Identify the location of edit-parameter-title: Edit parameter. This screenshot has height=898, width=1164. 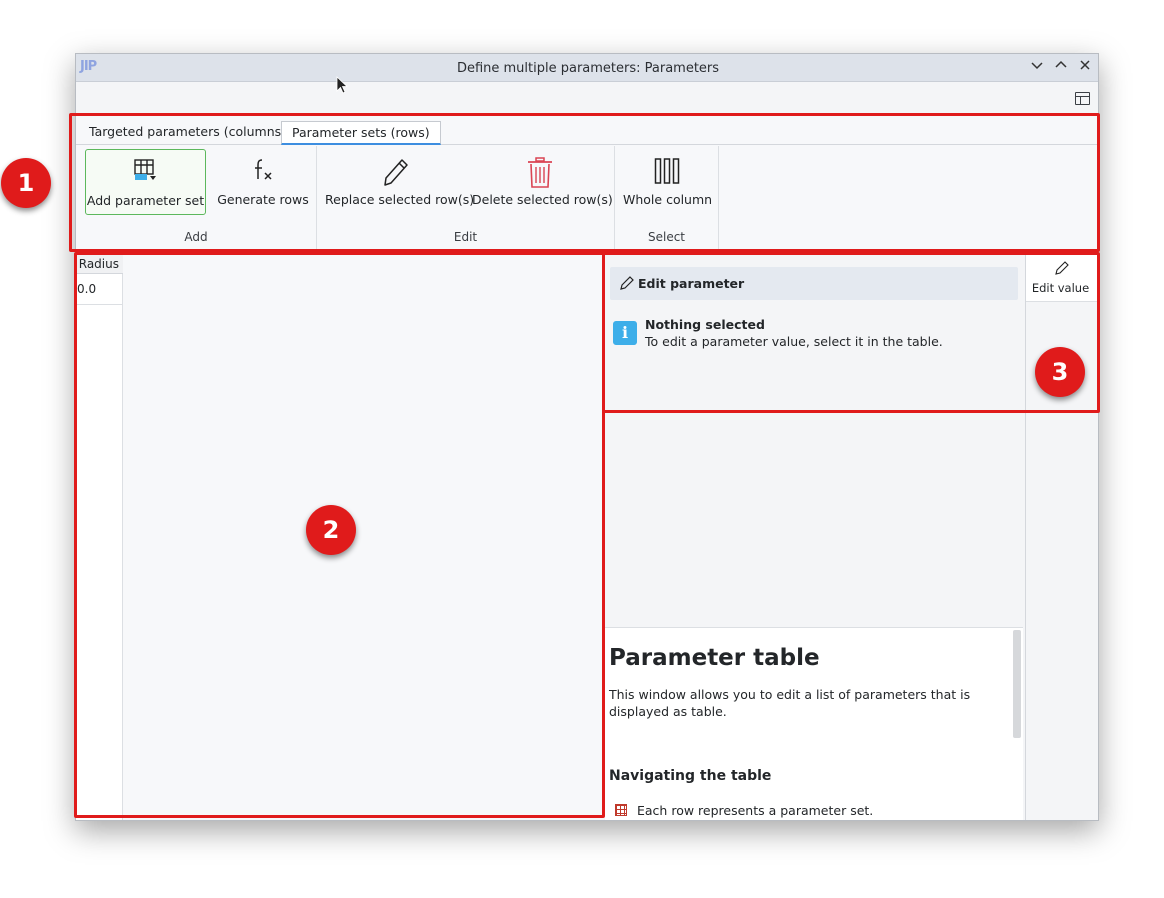
(691, 283).